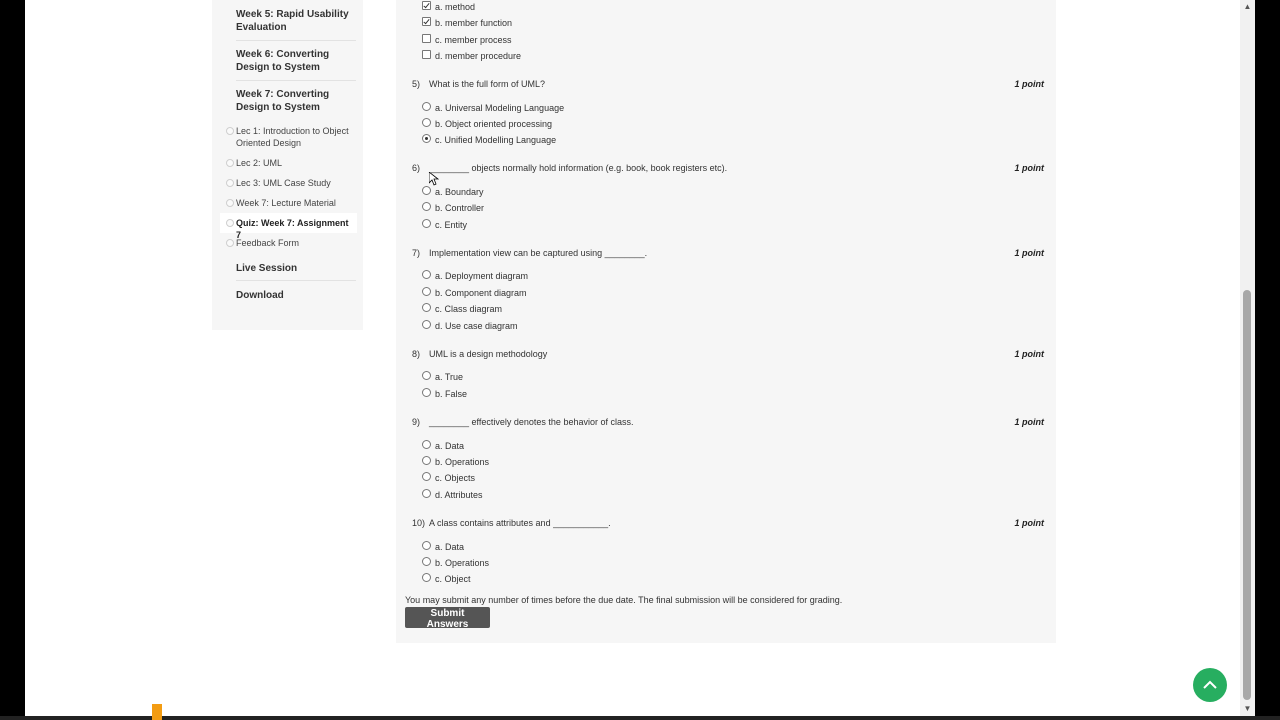 This screenshot has width=1280, height=720. What do you see at coordinates (481, 293) in the screenshot?
I see `option-label: b. Component diagram` at bounding box center [481, 293].